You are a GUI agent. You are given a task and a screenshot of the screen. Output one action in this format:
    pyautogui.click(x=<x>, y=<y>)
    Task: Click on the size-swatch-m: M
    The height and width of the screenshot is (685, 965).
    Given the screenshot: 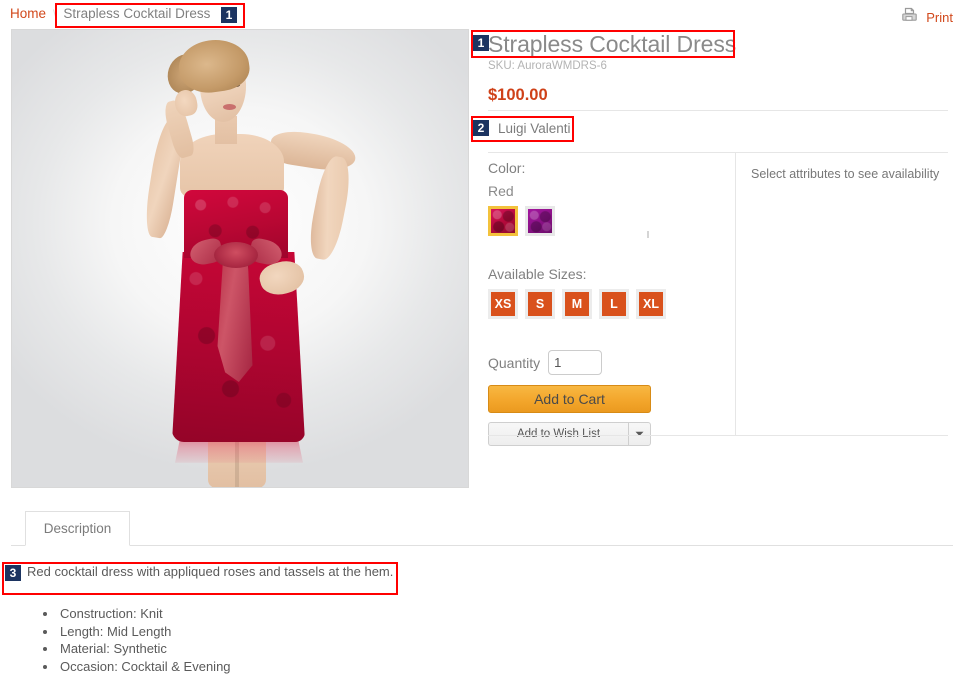 What is the action you would take?
    pyautogui.click(x=577, y=304)
    